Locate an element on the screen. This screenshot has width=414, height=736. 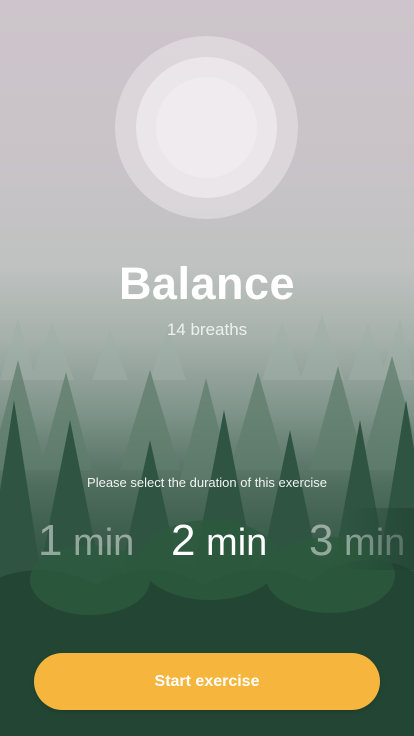
duration-value: 2 is located at coordinates (183, 540).